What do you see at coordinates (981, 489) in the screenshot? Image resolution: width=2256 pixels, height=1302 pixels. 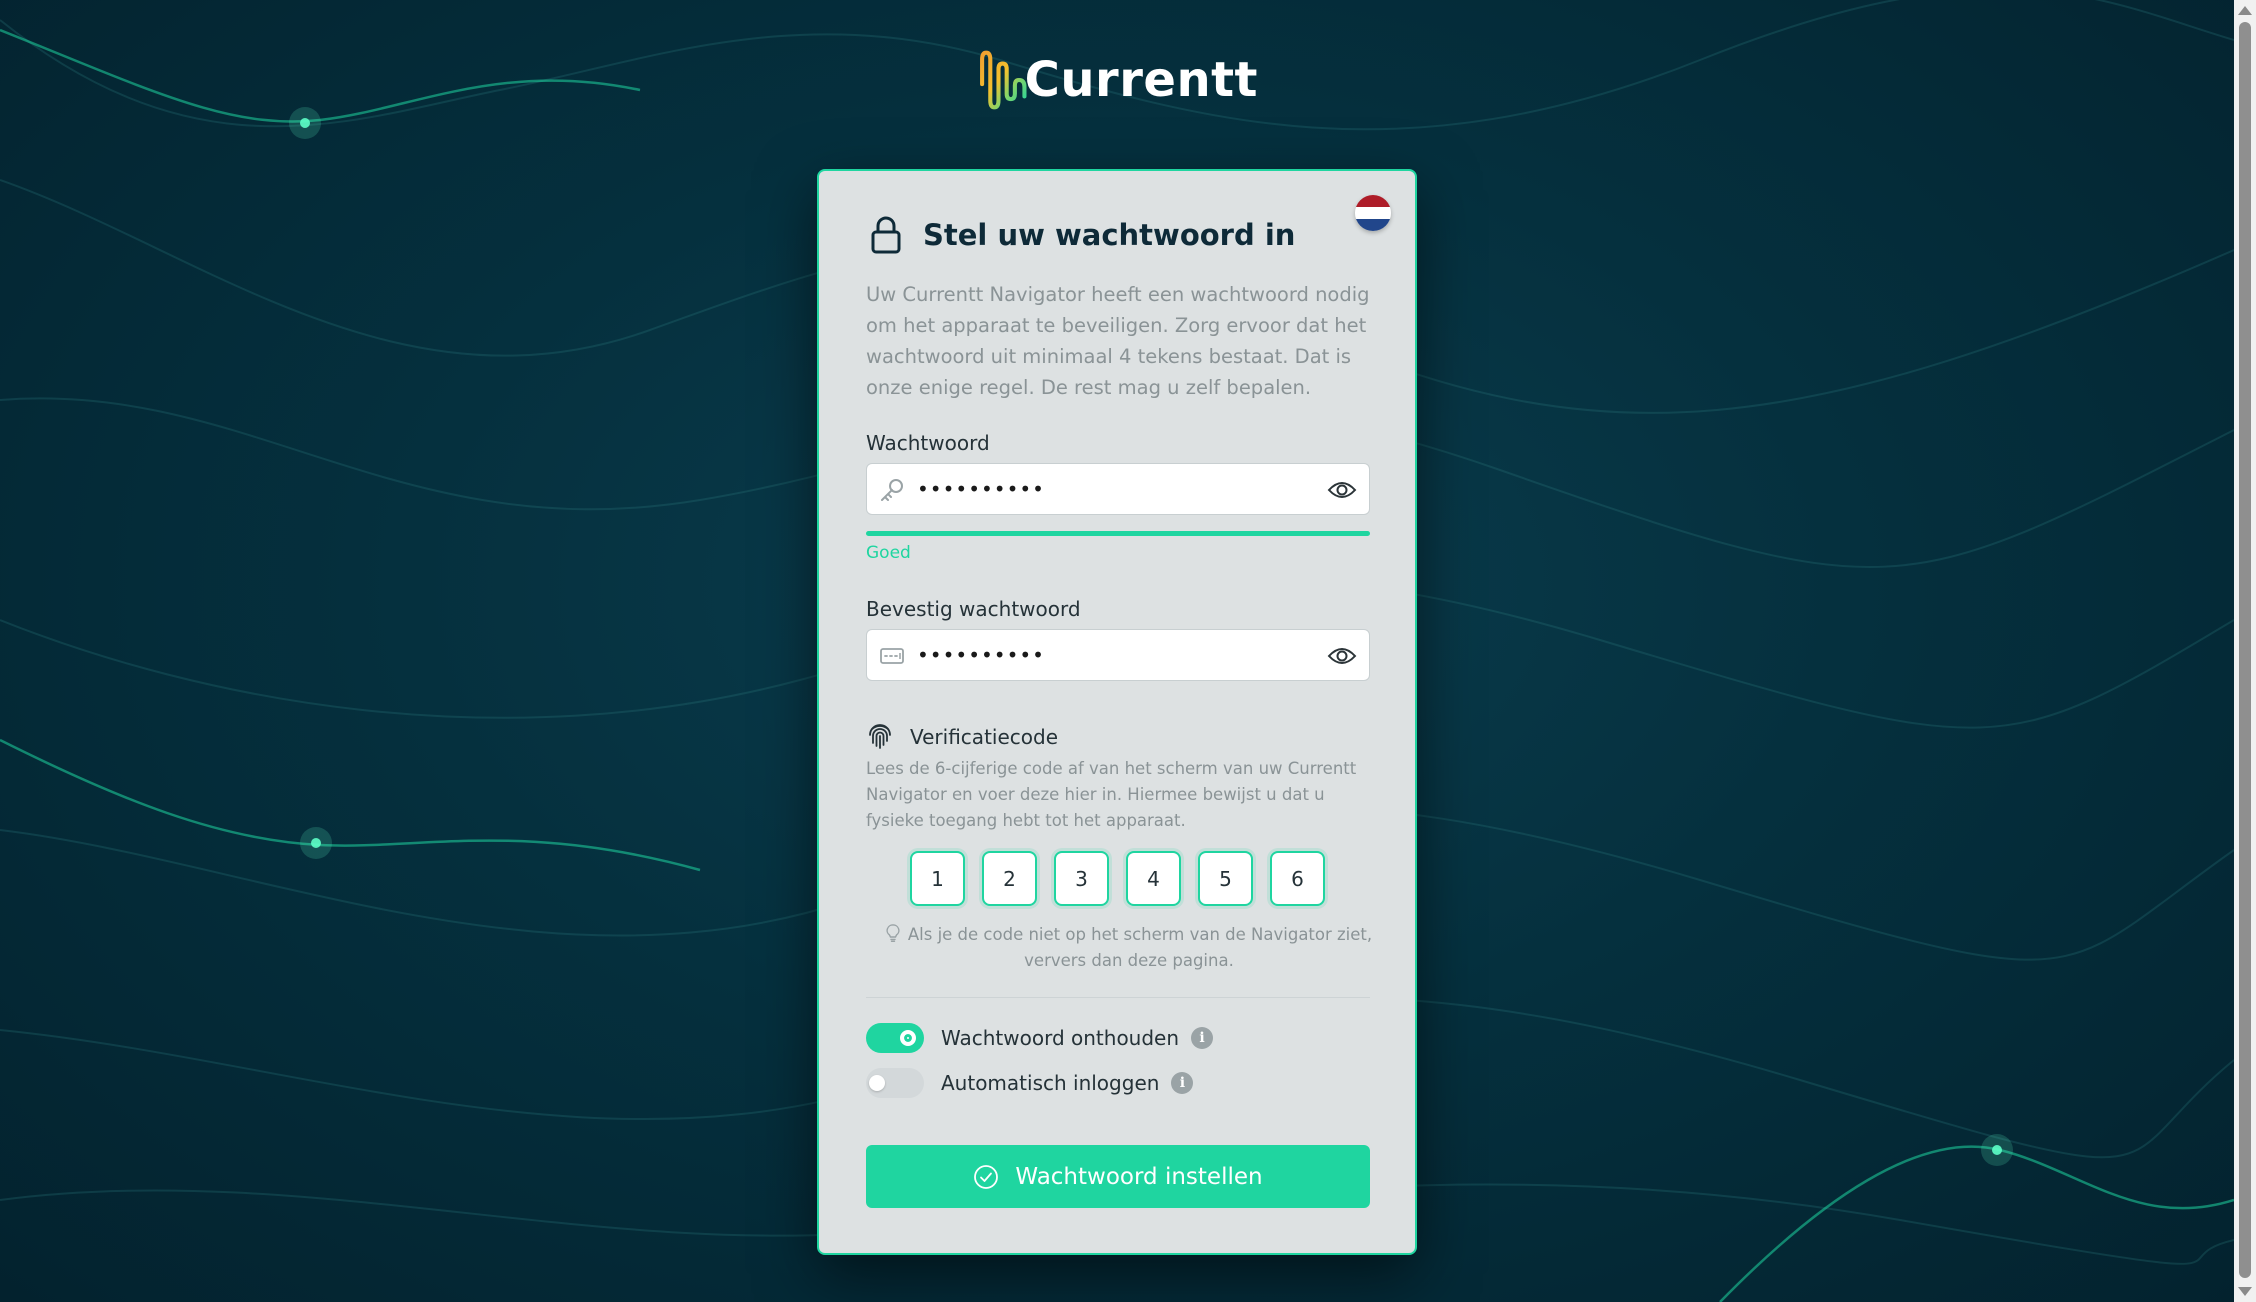 I see `password-value: ••••••••••` at bounding box center [981, 489].